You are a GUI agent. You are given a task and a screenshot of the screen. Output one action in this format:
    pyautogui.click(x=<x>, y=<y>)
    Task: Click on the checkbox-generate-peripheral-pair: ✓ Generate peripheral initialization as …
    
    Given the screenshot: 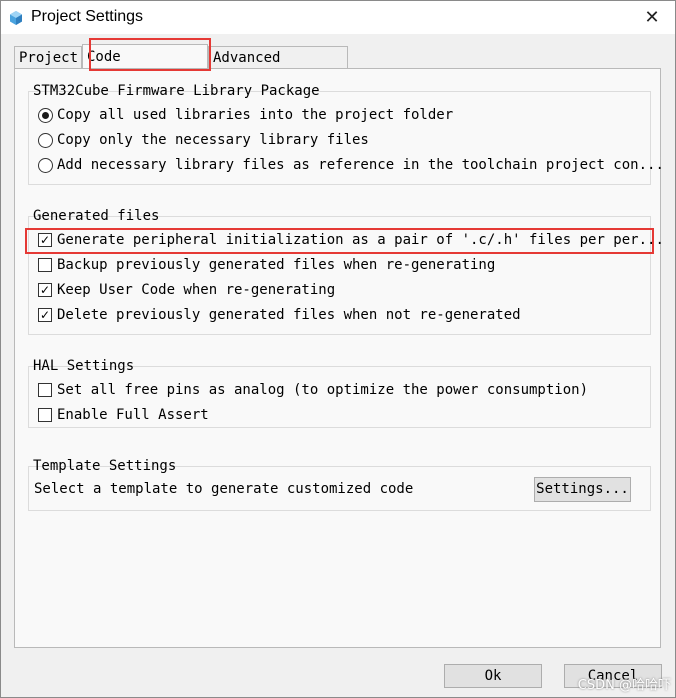 What is the action you would take?
    pyautogui.click(x=351, y=240)
    